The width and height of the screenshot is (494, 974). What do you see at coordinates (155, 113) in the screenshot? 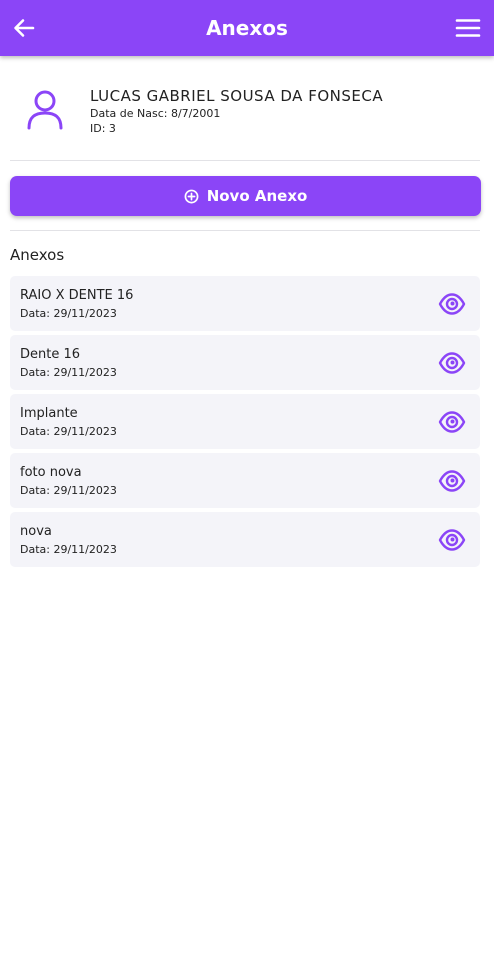
I see `patient-dob: Data de Nasc: 8/7/2001` at bounding box center [155, 113].